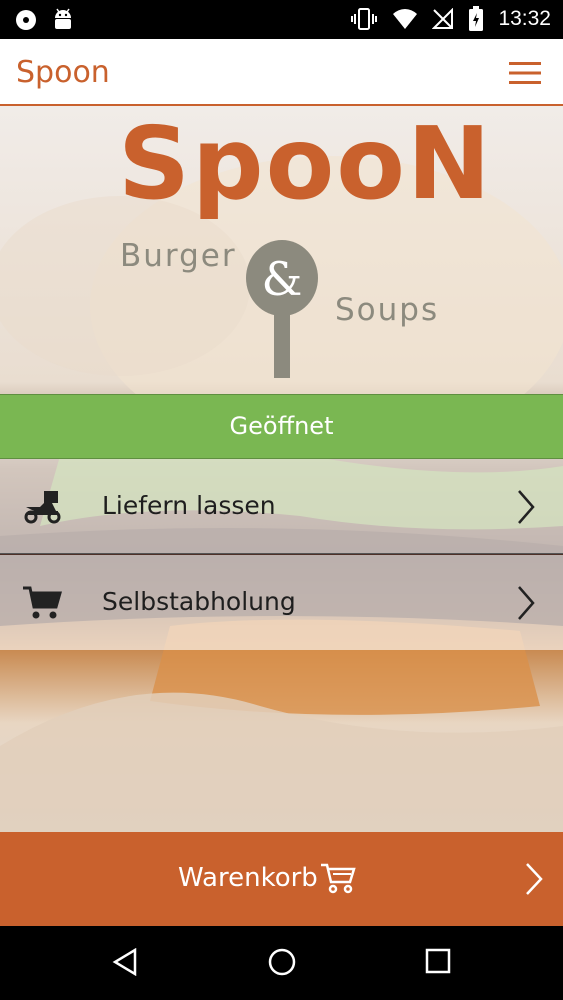  What do you see at coordinates (26, 20) in the screenshot?
I see `disc-icon` at bounding box center [26, 20].